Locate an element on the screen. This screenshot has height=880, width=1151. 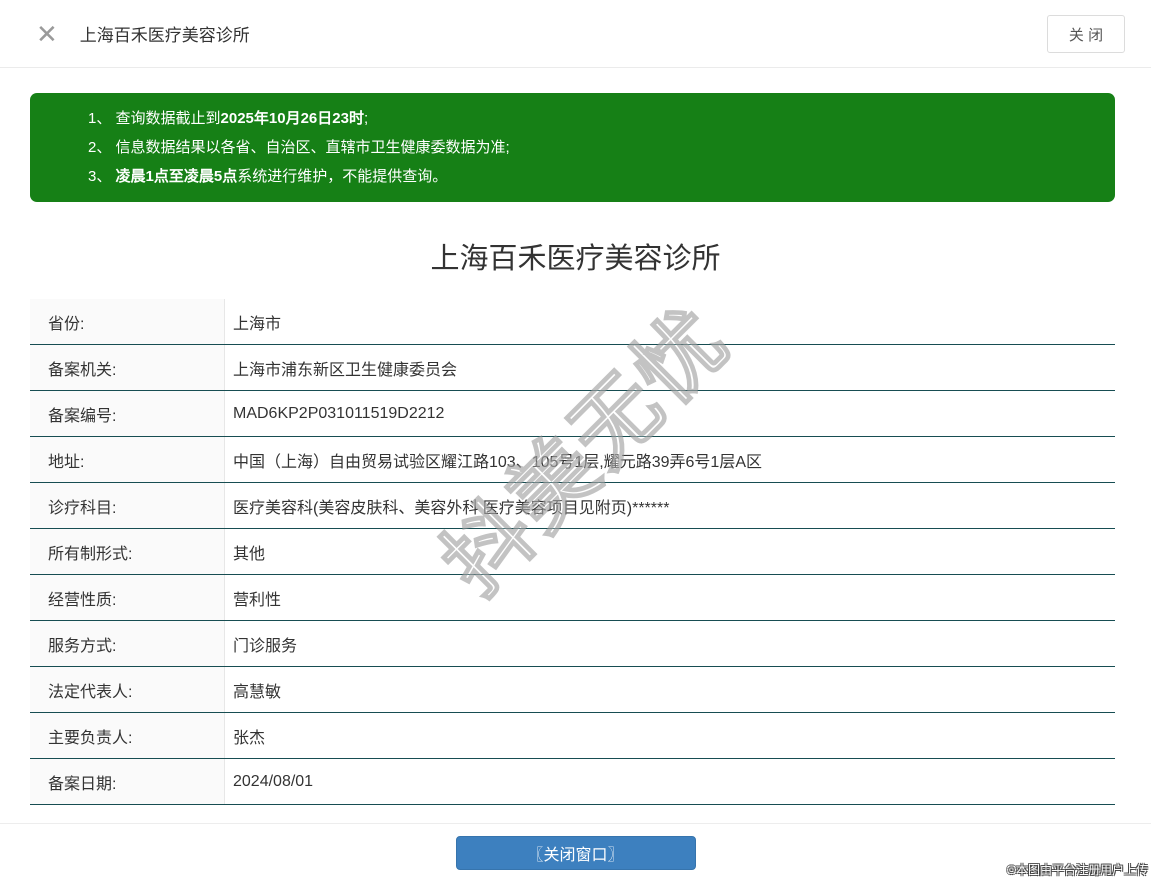
close-icon: ✕ is located at coordinates (47, 34).